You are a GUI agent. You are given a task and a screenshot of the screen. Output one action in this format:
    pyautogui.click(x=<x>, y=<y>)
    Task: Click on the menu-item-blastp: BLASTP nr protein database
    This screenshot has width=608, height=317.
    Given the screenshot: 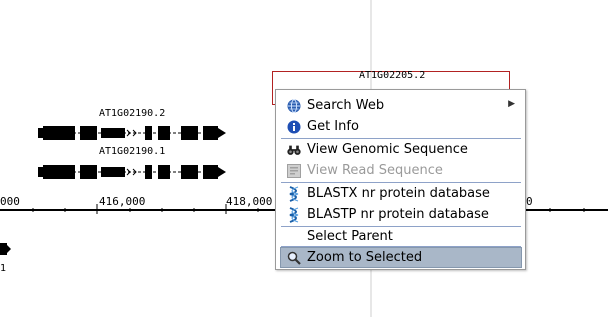 What is the action you would take?
    pyautogui.click(x=401, y=214)
    